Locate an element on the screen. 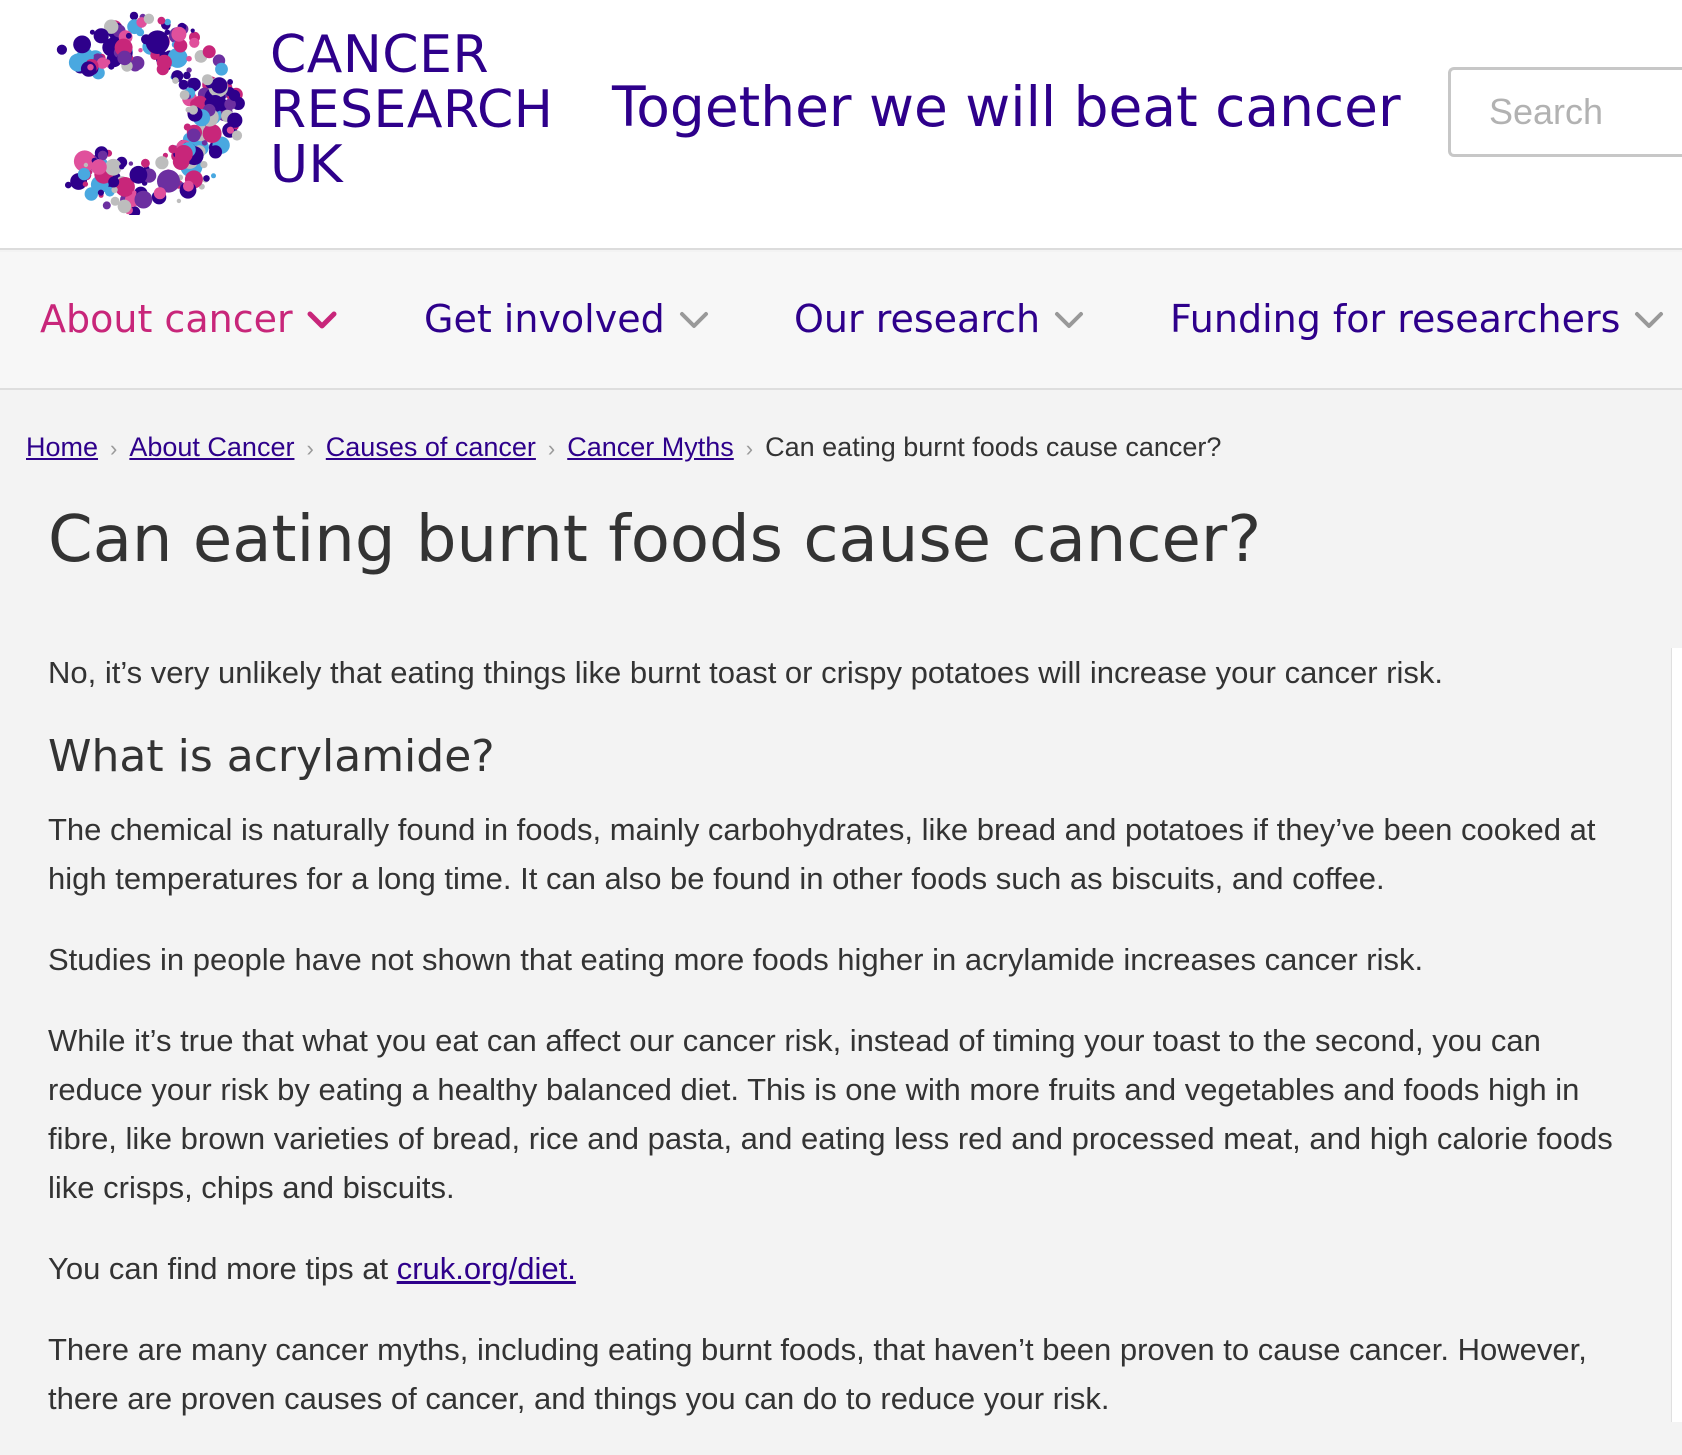  nav-item-about-cancer: About cancer is located at coordinates (188, 319).